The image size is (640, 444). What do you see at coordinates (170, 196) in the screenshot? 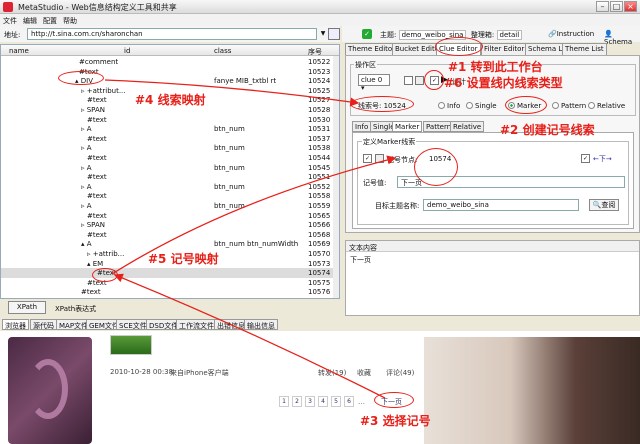
I see `table-row: #text 10558` at bounding box center [170, 196].